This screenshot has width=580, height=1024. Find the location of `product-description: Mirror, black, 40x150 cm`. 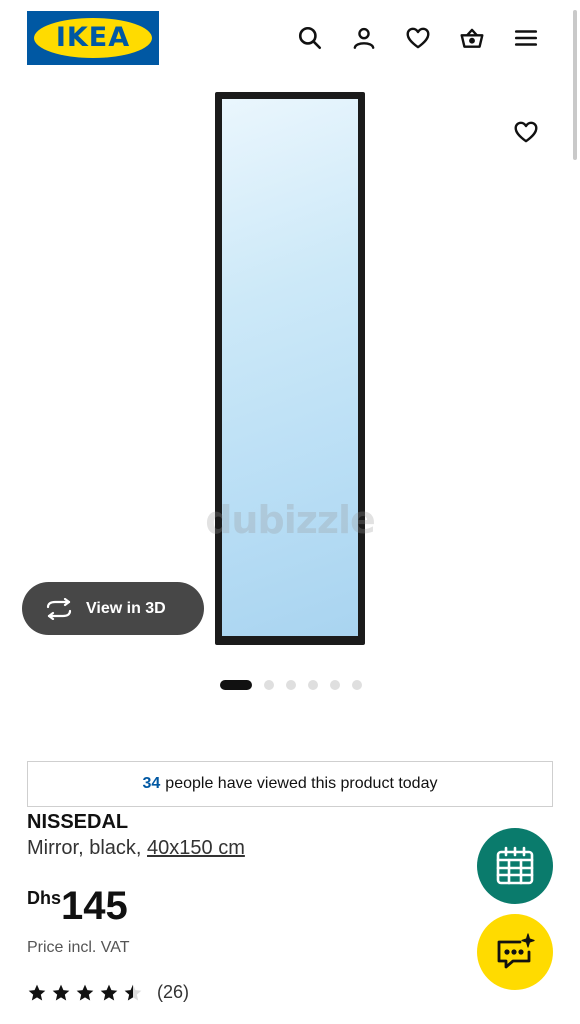

product-description: Mirror, black, 40x150 cm is located at coordinates (136, 848).